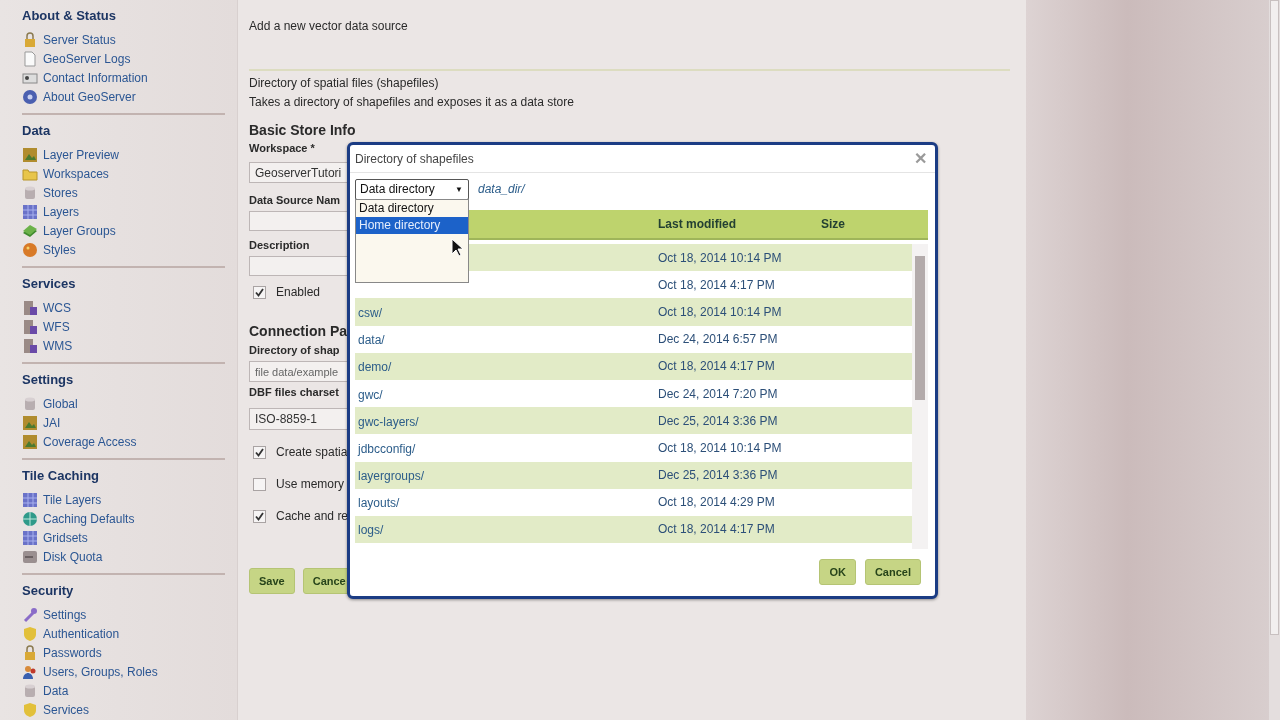 This screenshot has height=720, width=1280. I want to click on sidebar-link: Disk Quota, so click(62, 556).